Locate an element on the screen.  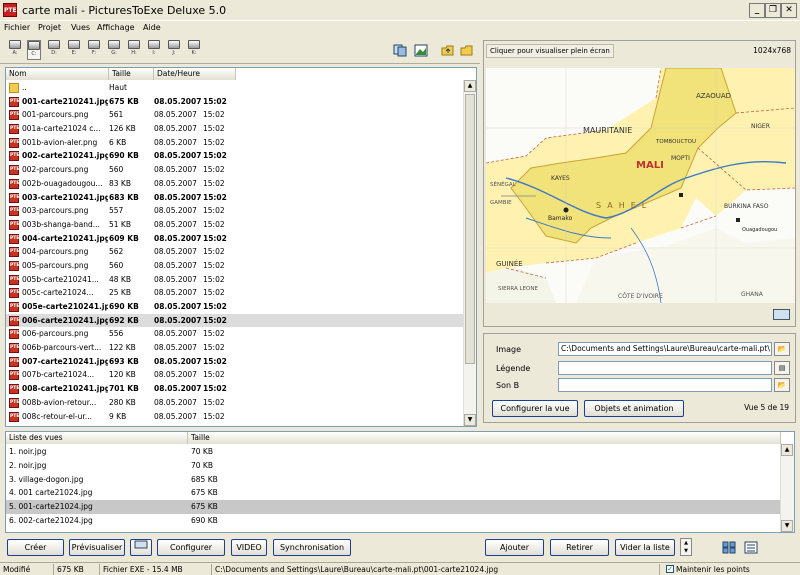
remove-button: Retirer is located at coordinates (579, 547).